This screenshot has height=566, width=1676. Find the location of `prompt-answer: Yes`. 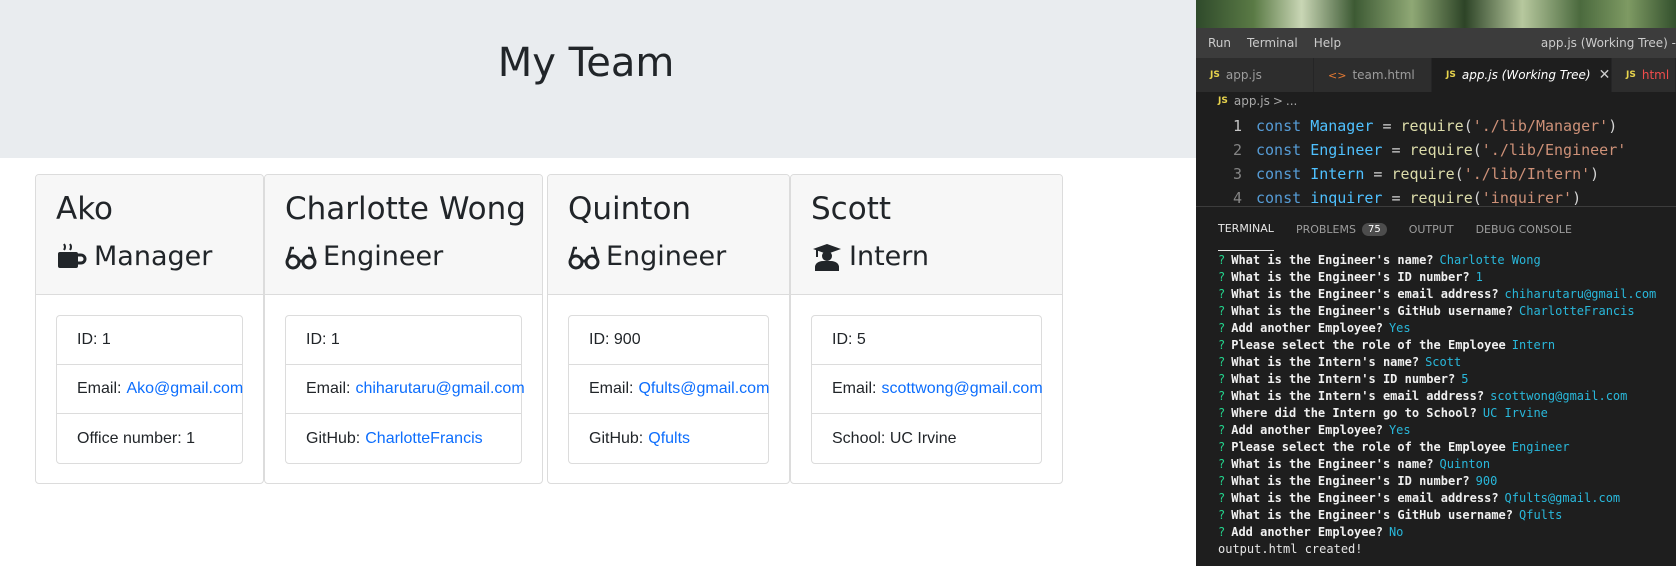

prompt-answer: Yes is located at coordinates (1399, 429).